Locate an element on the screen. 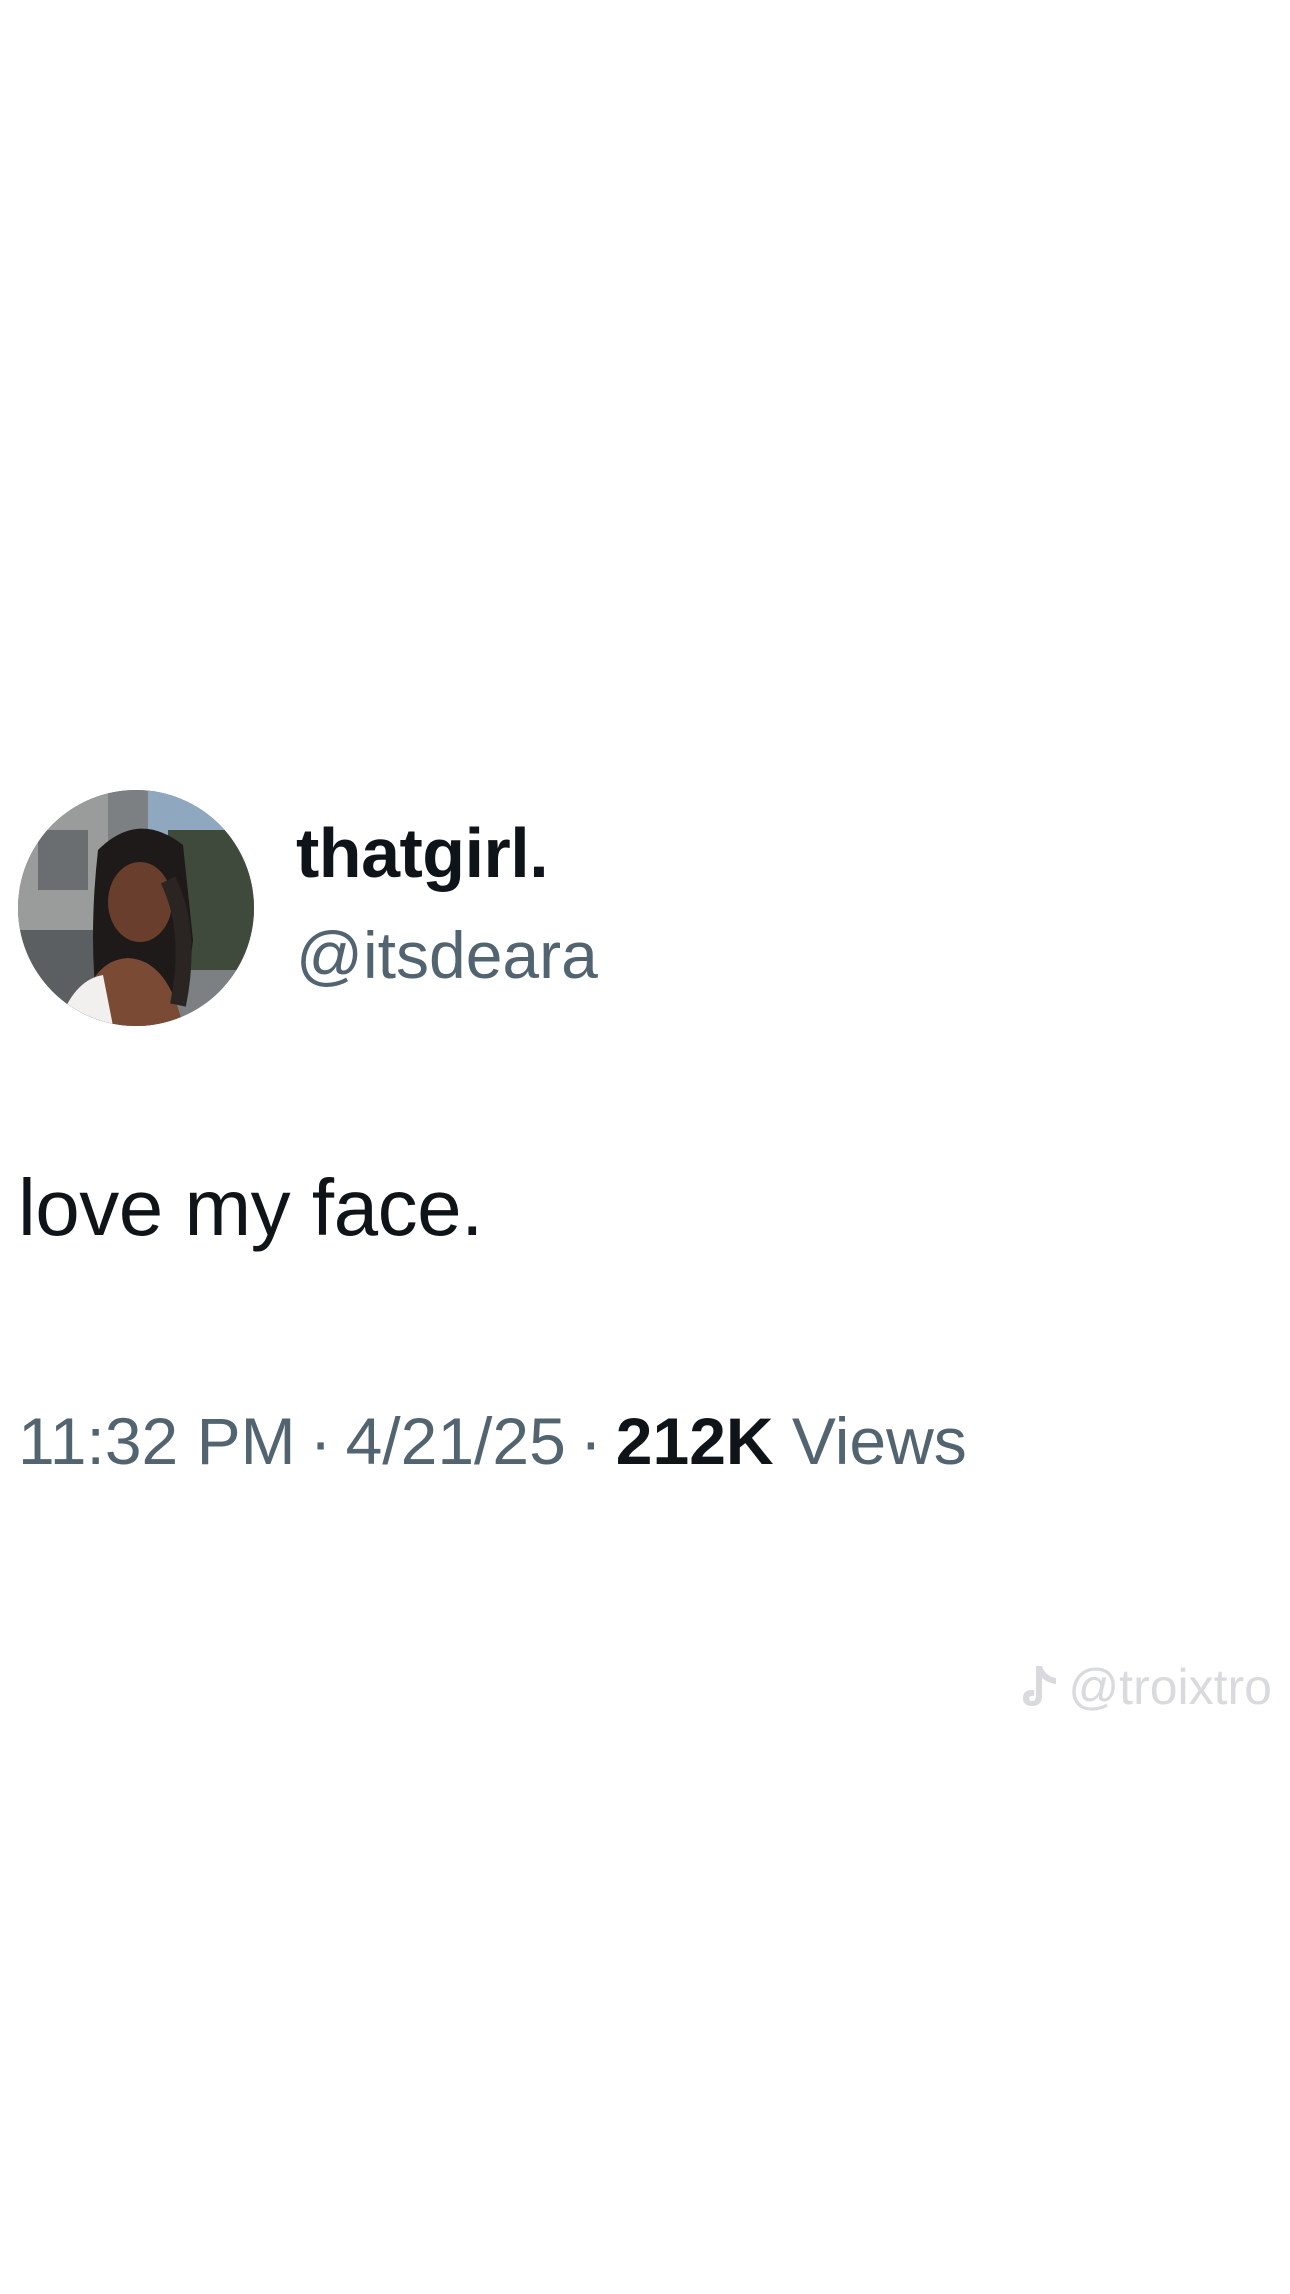 The width and height of the screenshot is (1290, 2294). display-name: thatgirl. is located at coordinates (422, 853).